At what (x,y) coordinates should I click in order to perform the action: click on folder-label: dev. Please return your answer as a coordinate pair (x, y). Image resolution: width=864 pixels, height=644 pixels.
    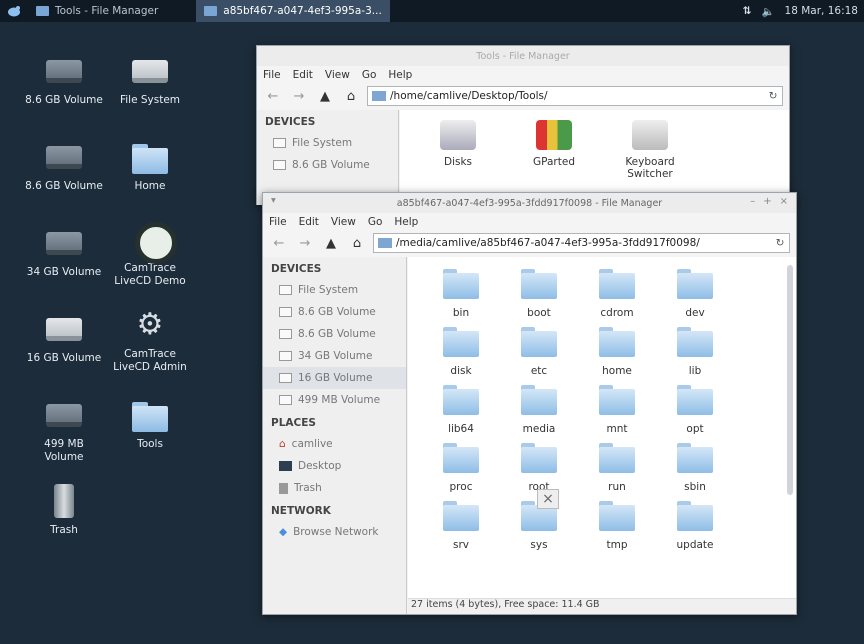
    Looking at the image, I should click on (695, 313).